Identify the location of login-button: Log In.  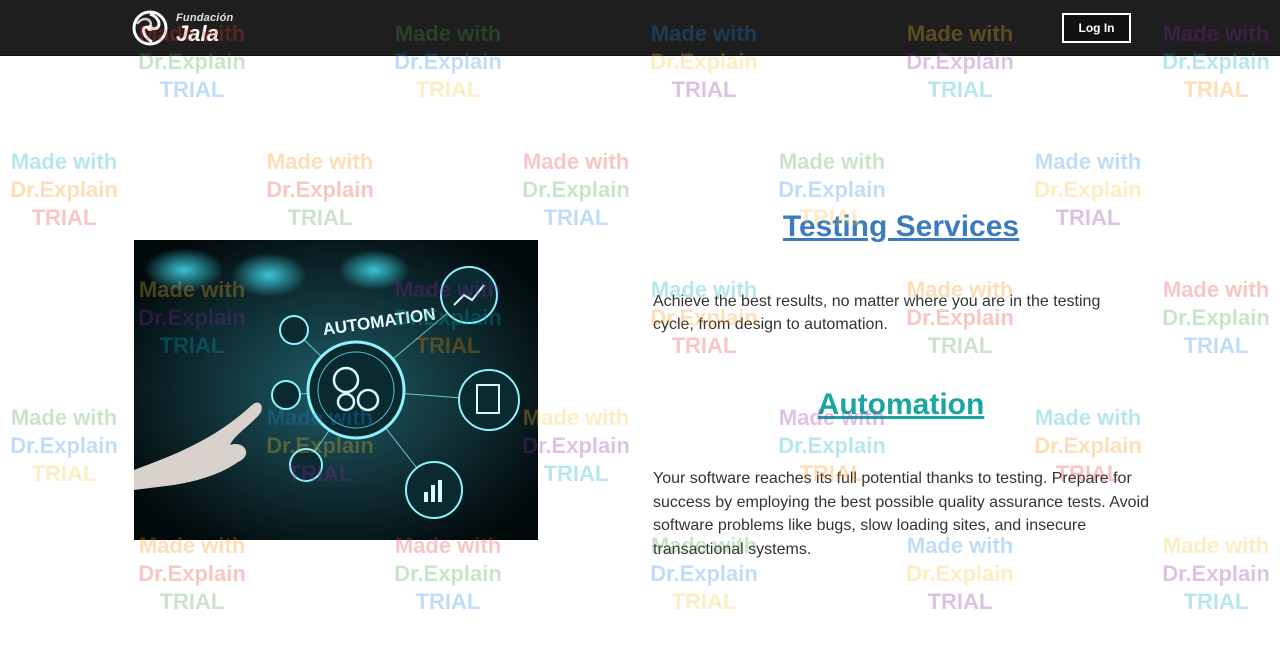
(1096, 28).